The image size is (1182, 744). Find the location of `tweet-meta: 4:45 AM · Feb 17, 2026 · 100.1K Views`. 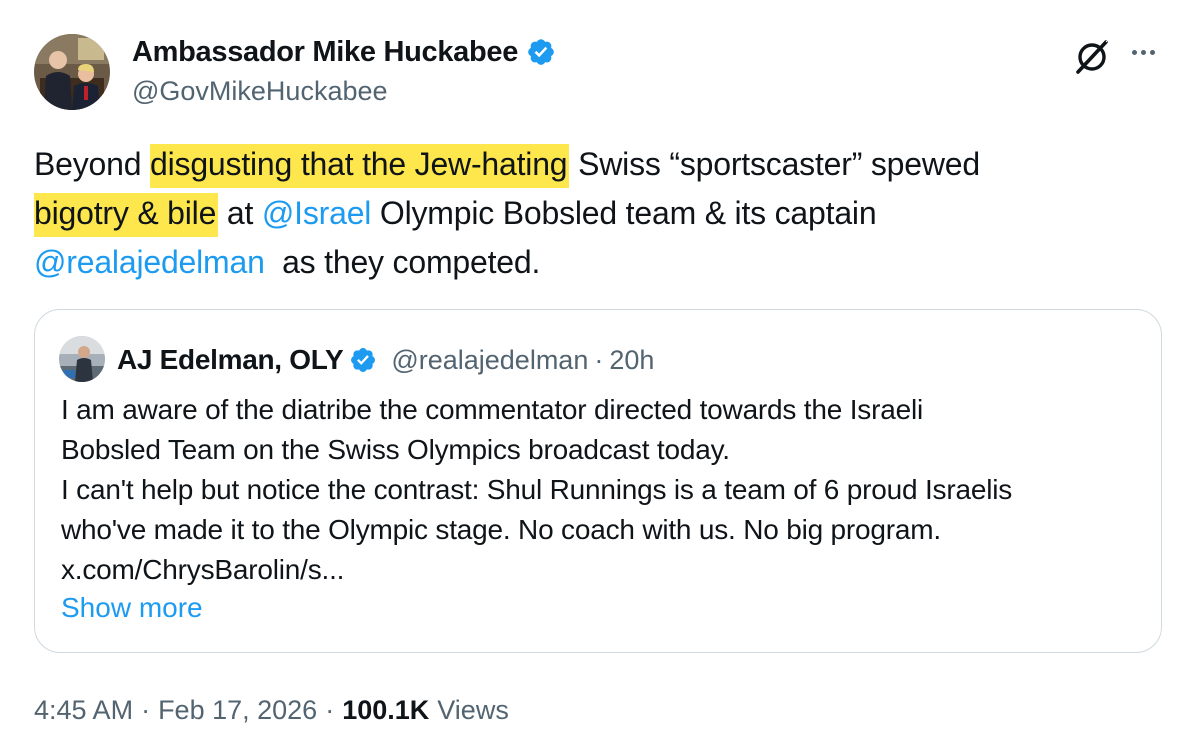

tweet-meta: 4:45 AM · Feb 17, 2026 · 100.1K Views is located at coordinates (271, 710).